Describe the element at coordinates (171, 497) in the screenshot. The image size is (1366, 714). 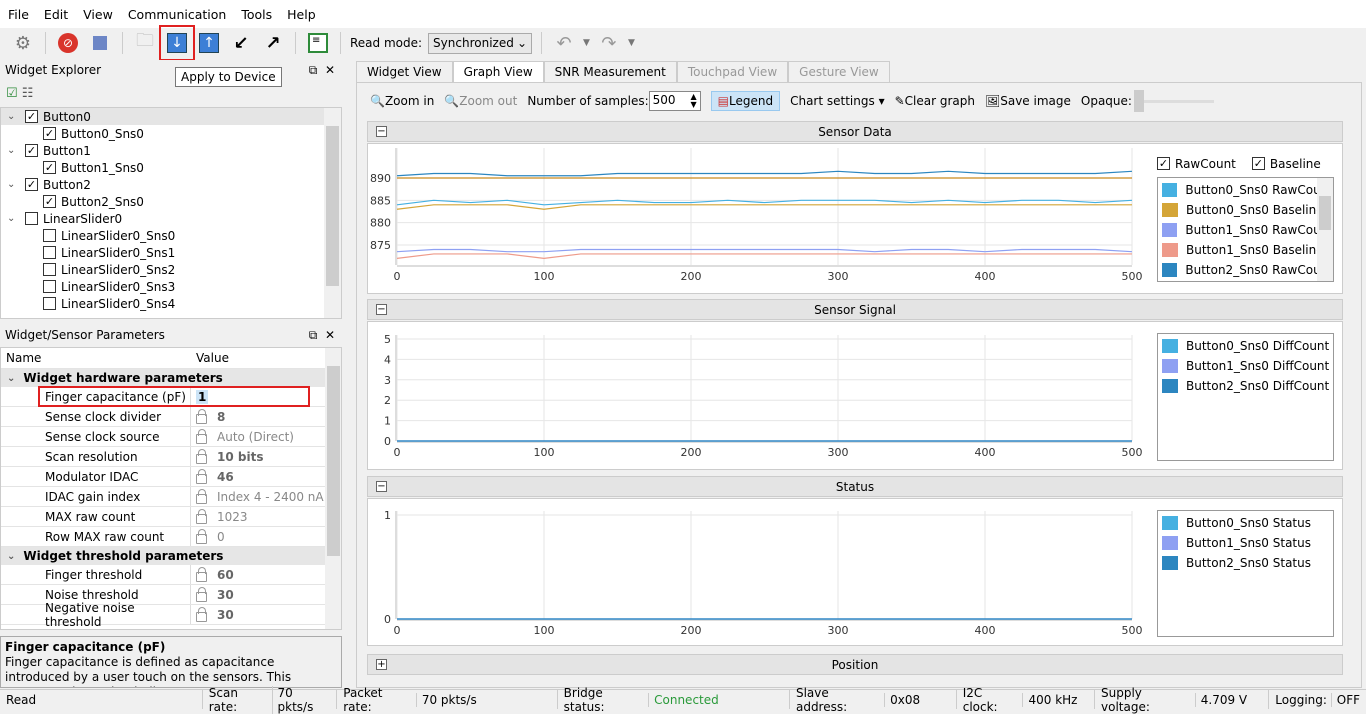
I see `param-row: IDAC gain index Index 4 - 2400 nA` at that location.